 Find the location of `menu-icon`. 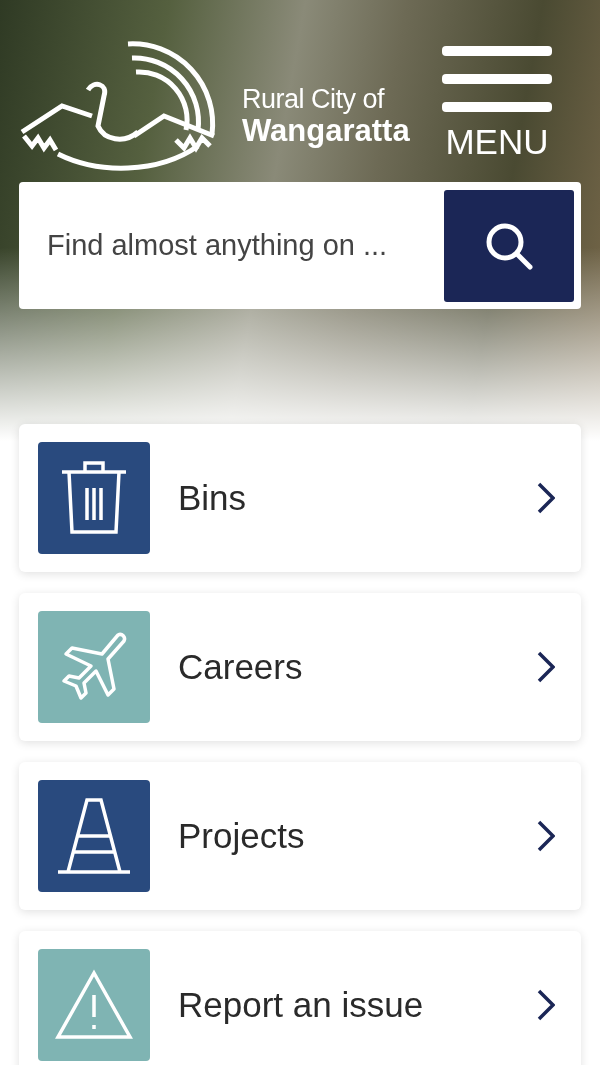

menu-icon is located at coordinates (497, 79).